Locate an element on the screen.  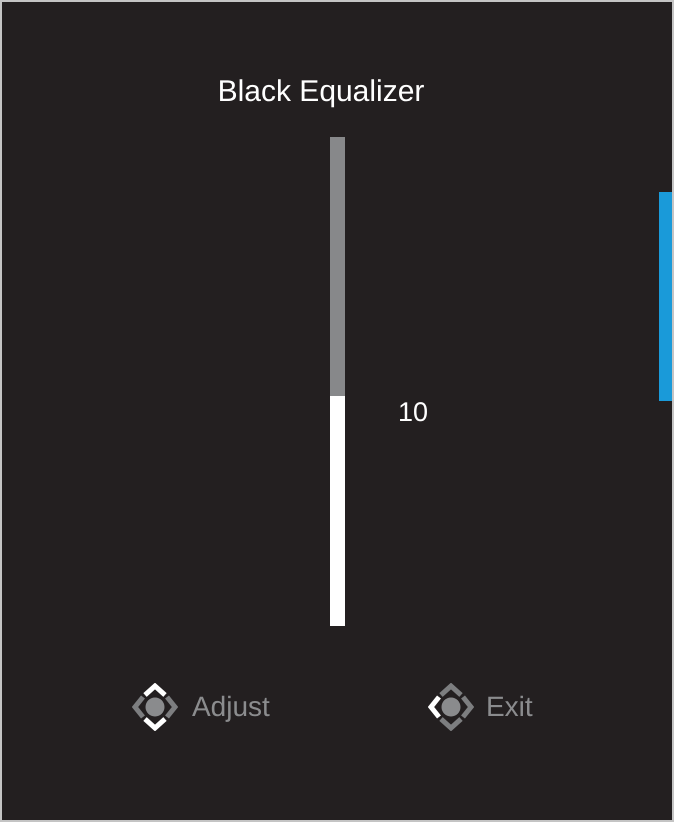
slider-value: 10 is located at coordinates (413, 412).